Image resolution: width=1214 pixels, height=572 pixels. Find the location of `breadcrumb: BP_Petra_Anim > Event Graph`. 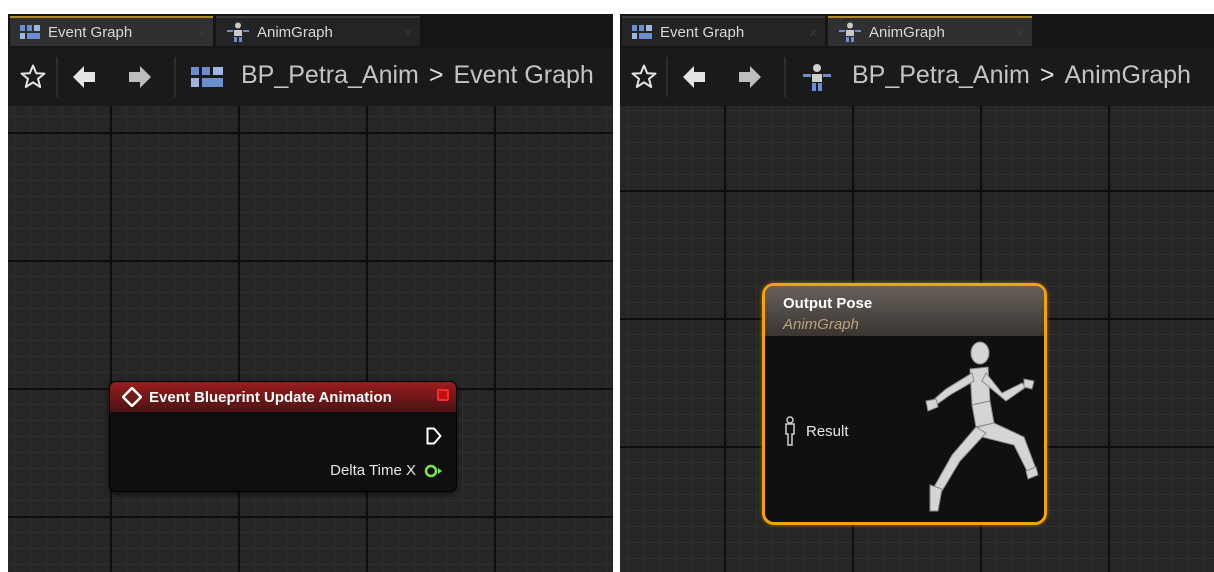

breadcrumb: BP_Petra_Anim > Event Graph is located at coordinates (310, 77).